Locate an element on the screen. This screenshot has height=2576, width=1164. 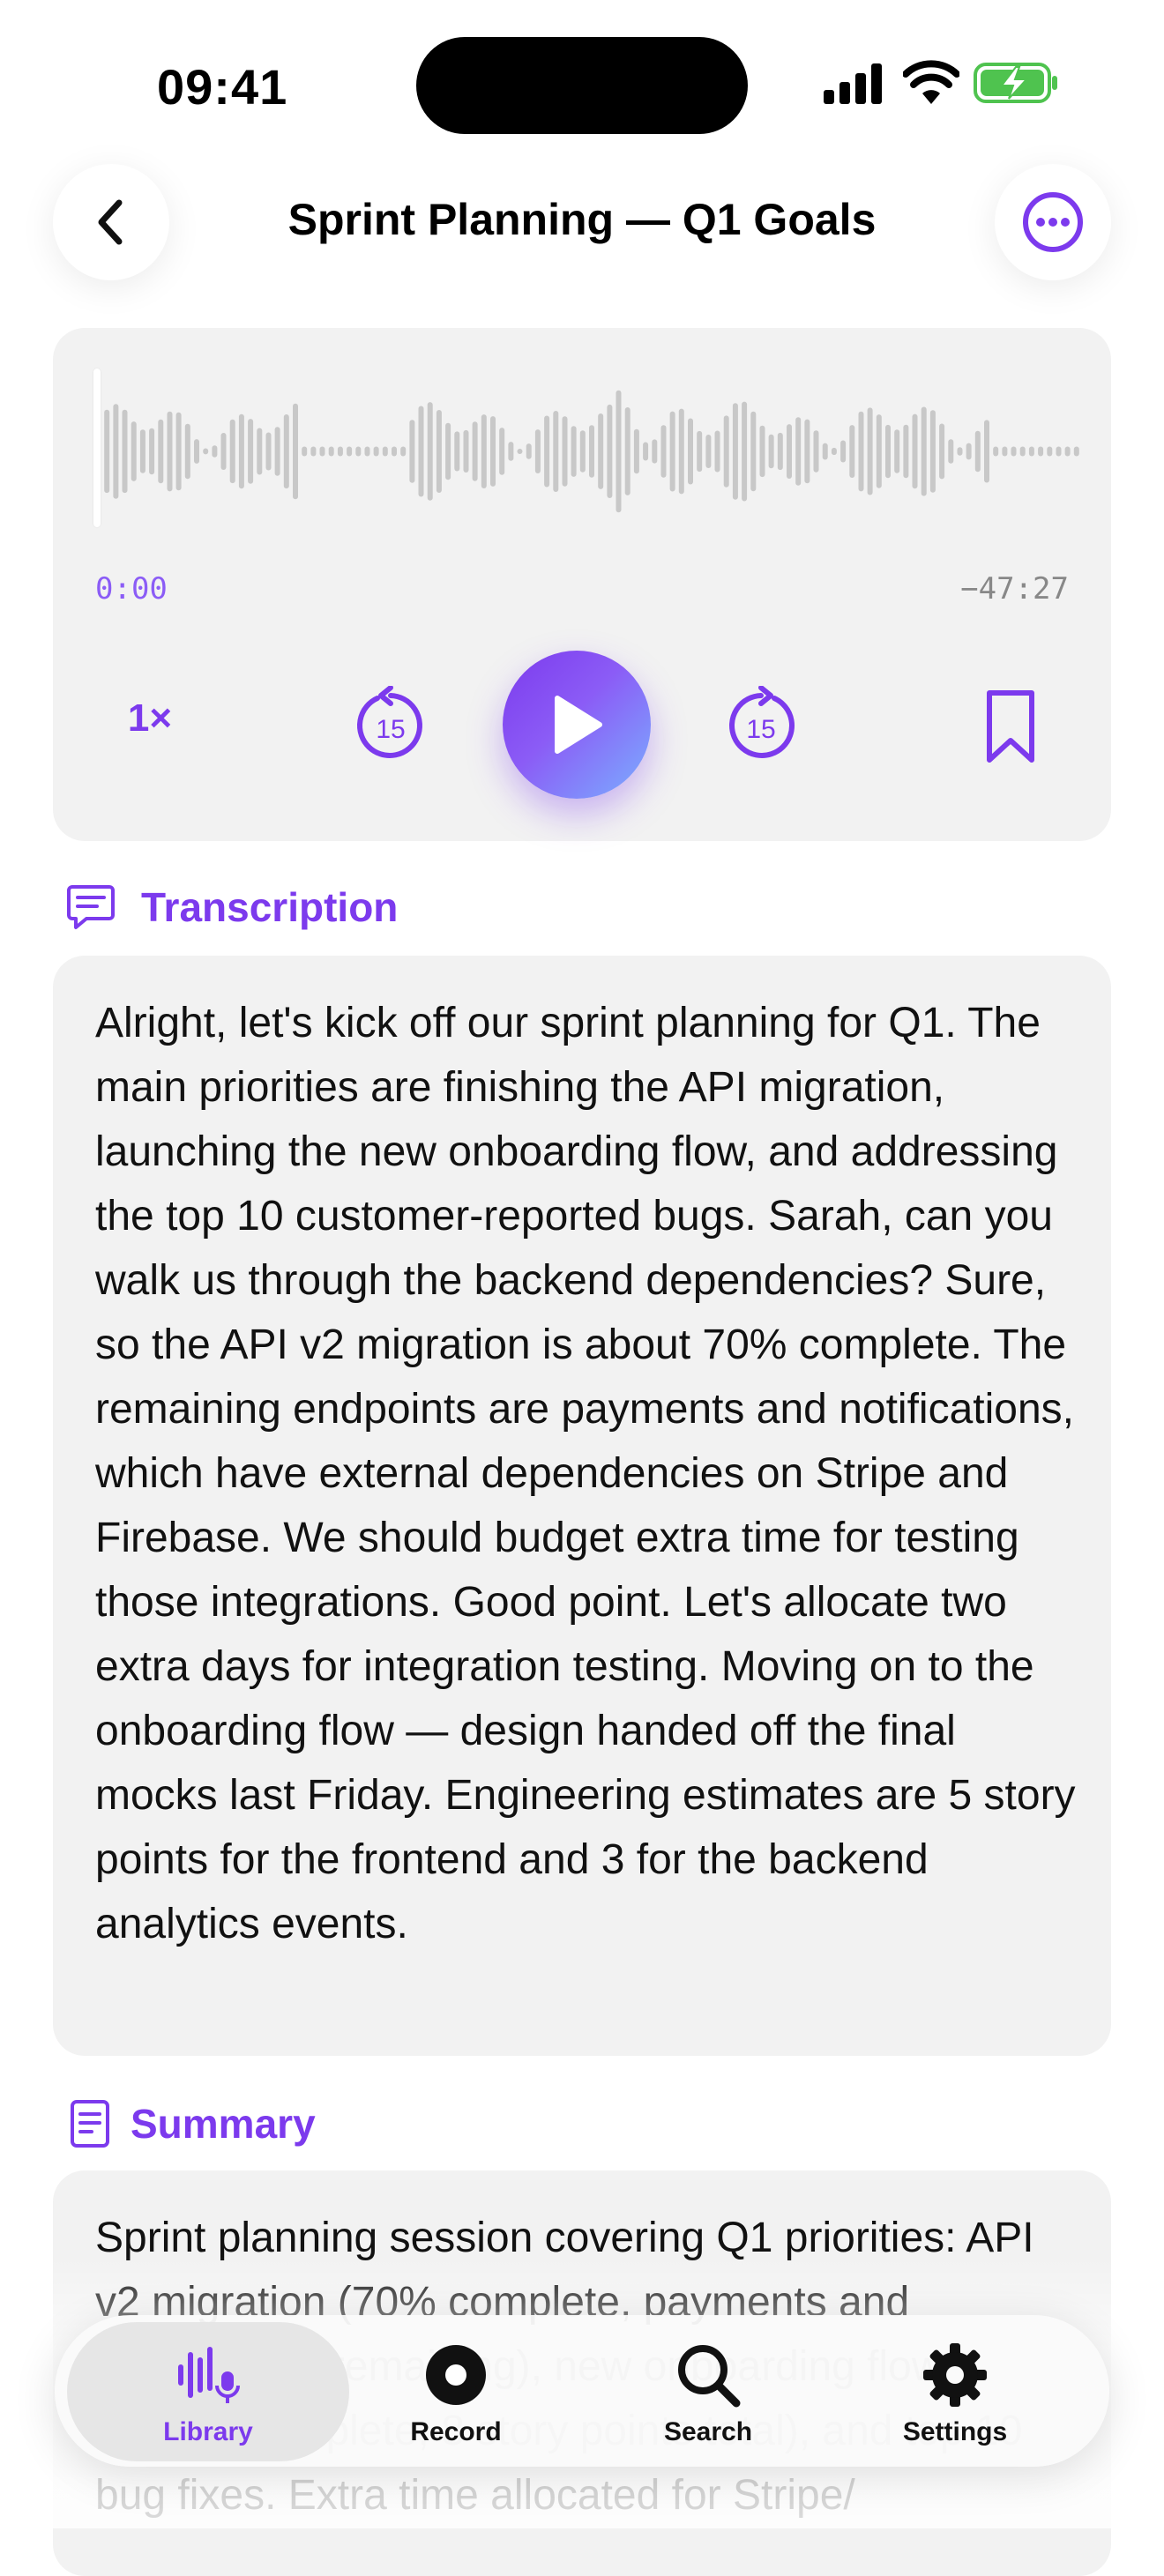
audio-waveform is located at coordinates (585, 452).